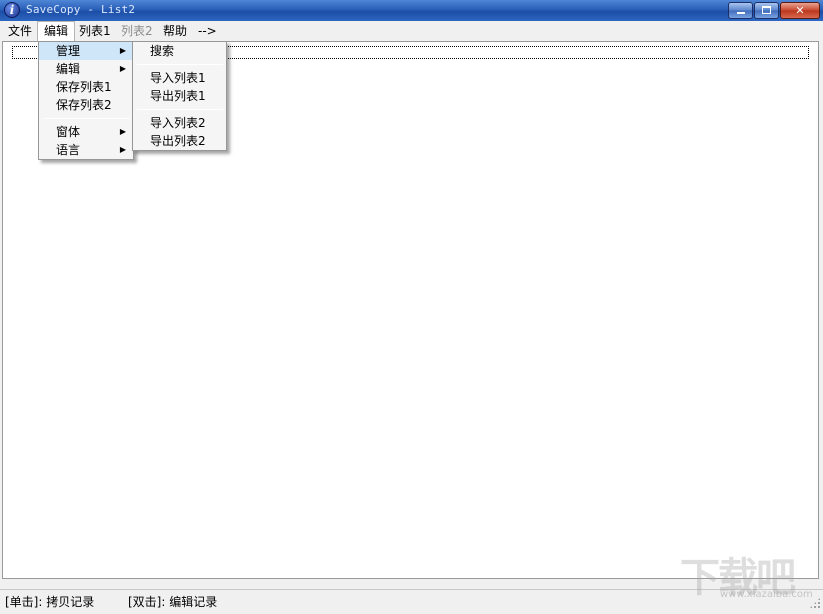  I want to click on menu-item-save-list1: 保存列表1, so click(86, 87).